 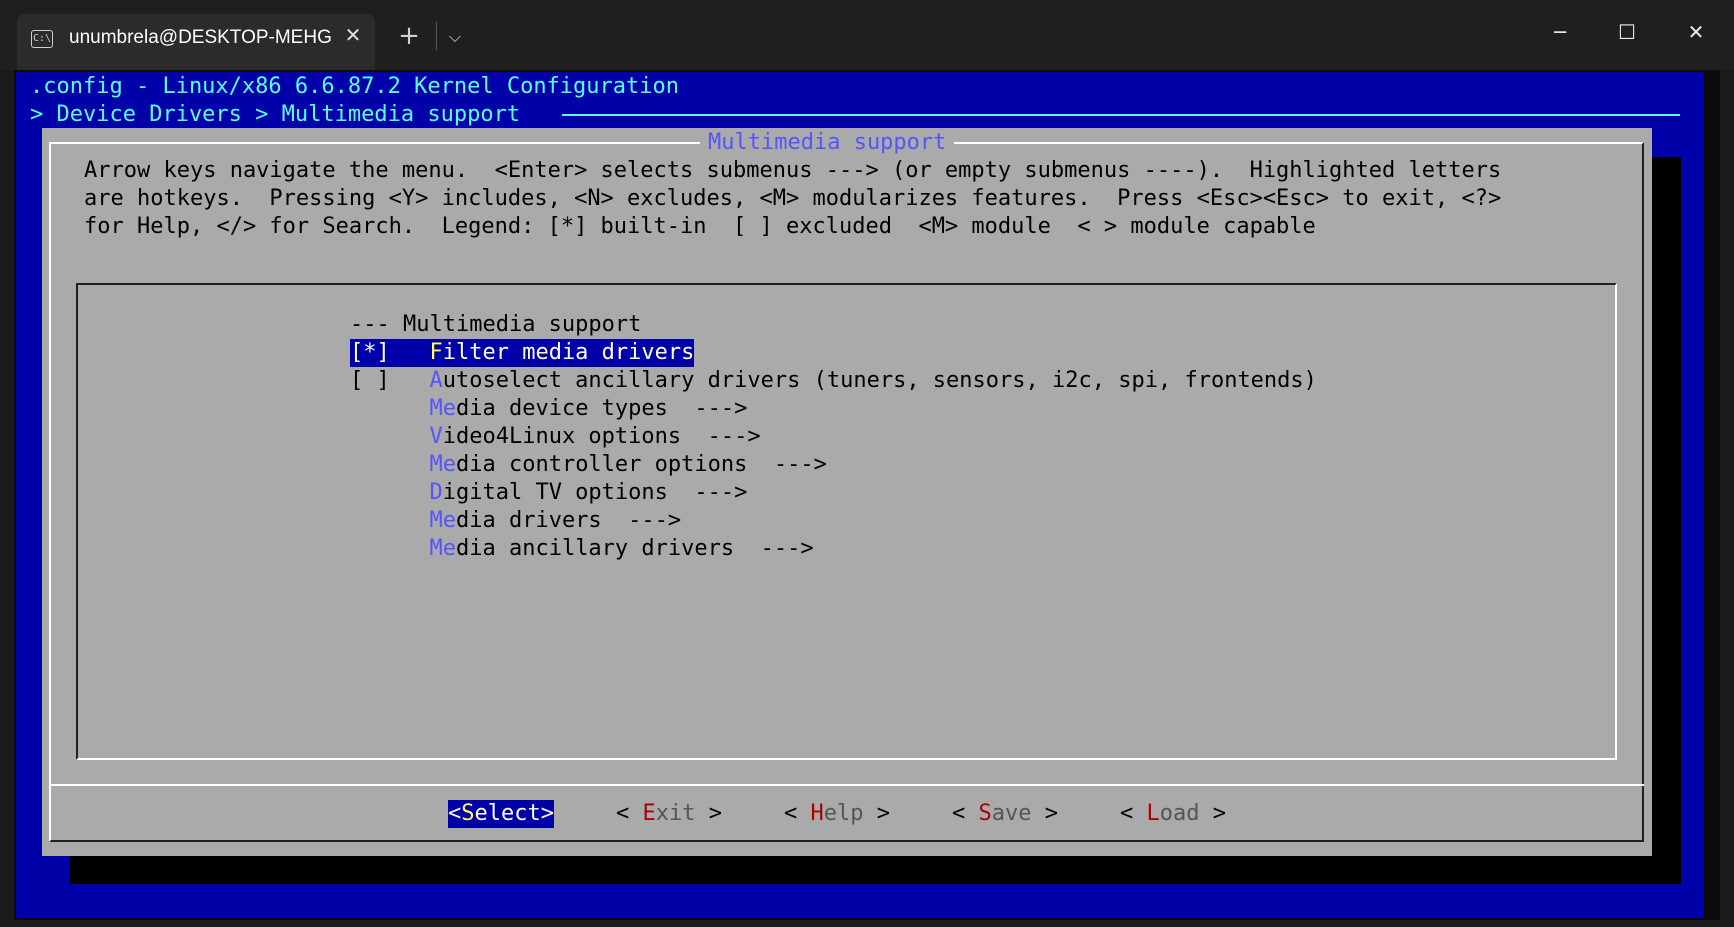 I want to click on dialog-title: Multimedia support, so click(x=827, y=143).